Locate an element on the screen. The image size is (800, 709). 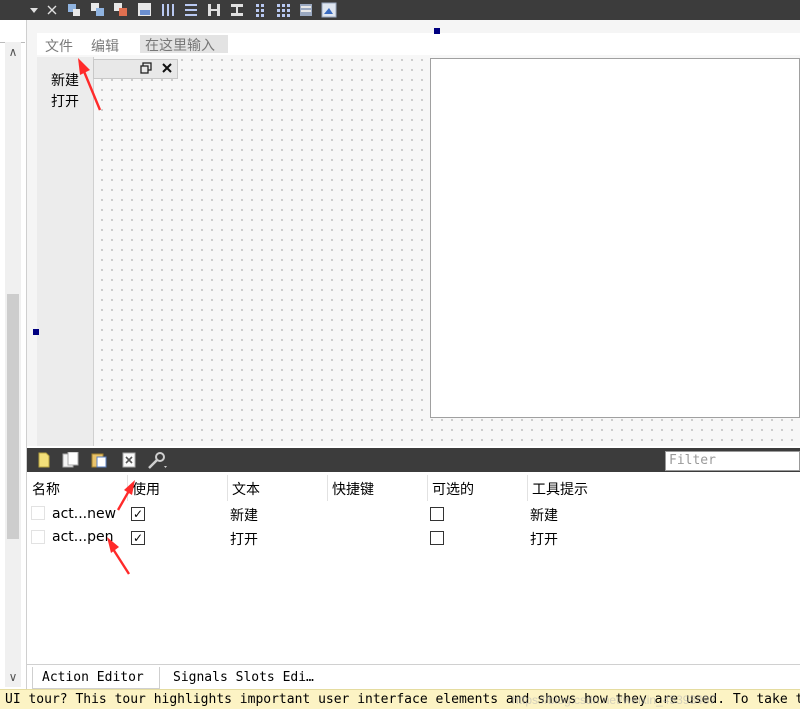
copy-action-icon is located at coordinates (70, 459).